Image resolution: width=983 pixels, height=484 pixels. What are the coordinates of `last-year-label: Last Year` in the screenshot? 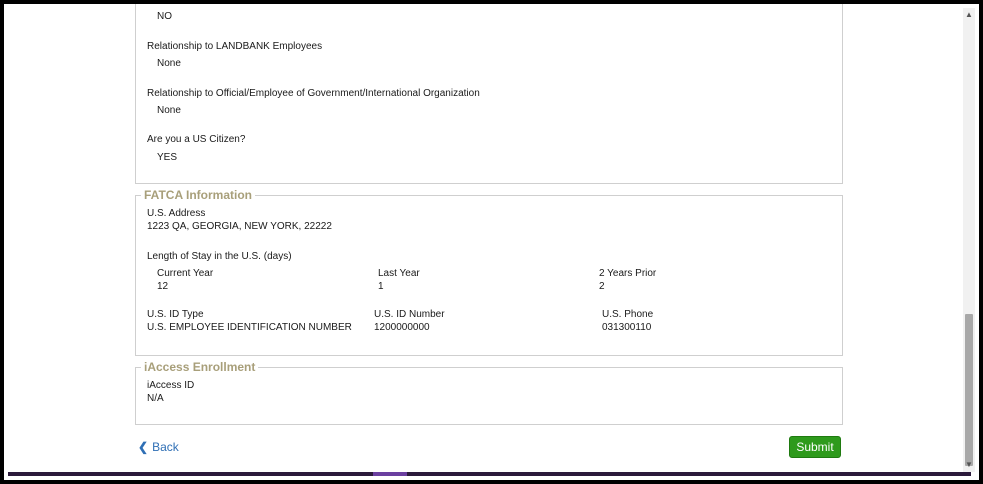 It's located at (399, 273).